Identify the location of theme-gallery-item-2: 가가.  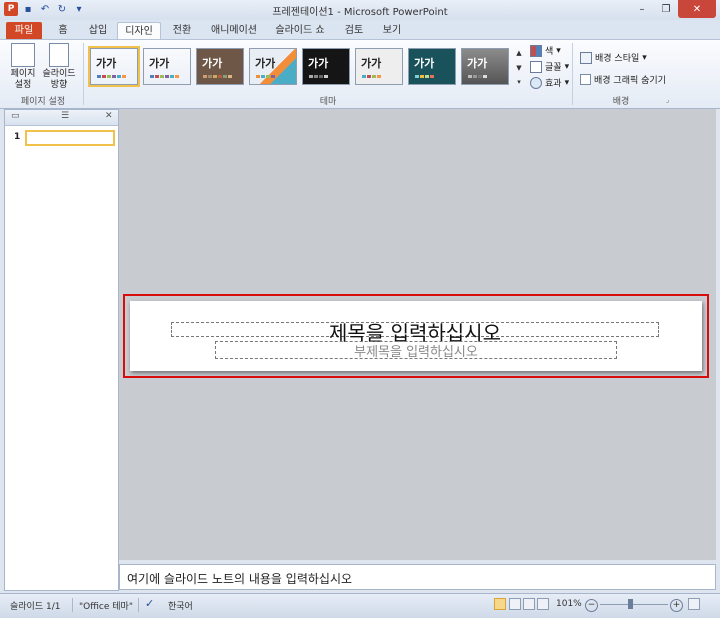
(167, 66).